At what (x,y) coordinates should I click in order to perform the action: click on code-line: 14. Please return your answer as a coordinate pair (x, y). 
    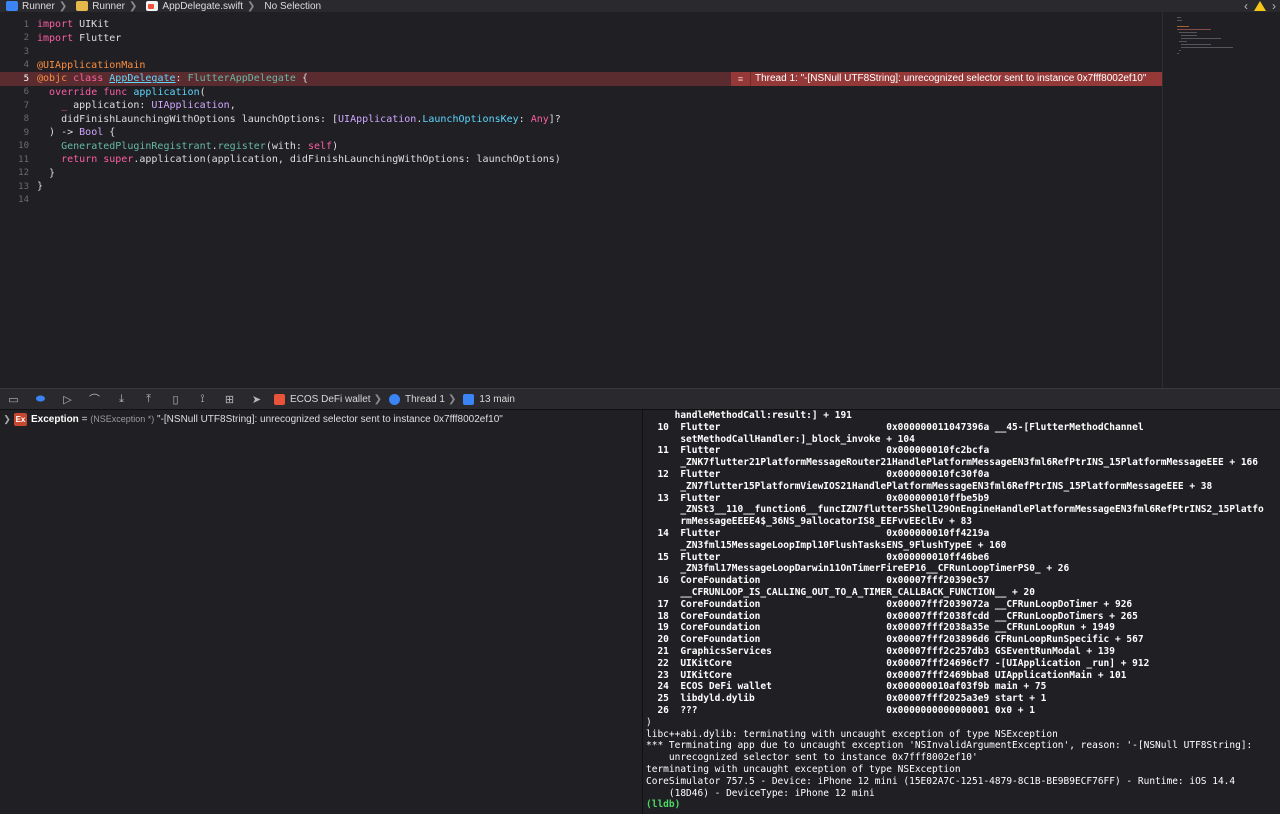
    Looking at the image, I should click on (581, 201).